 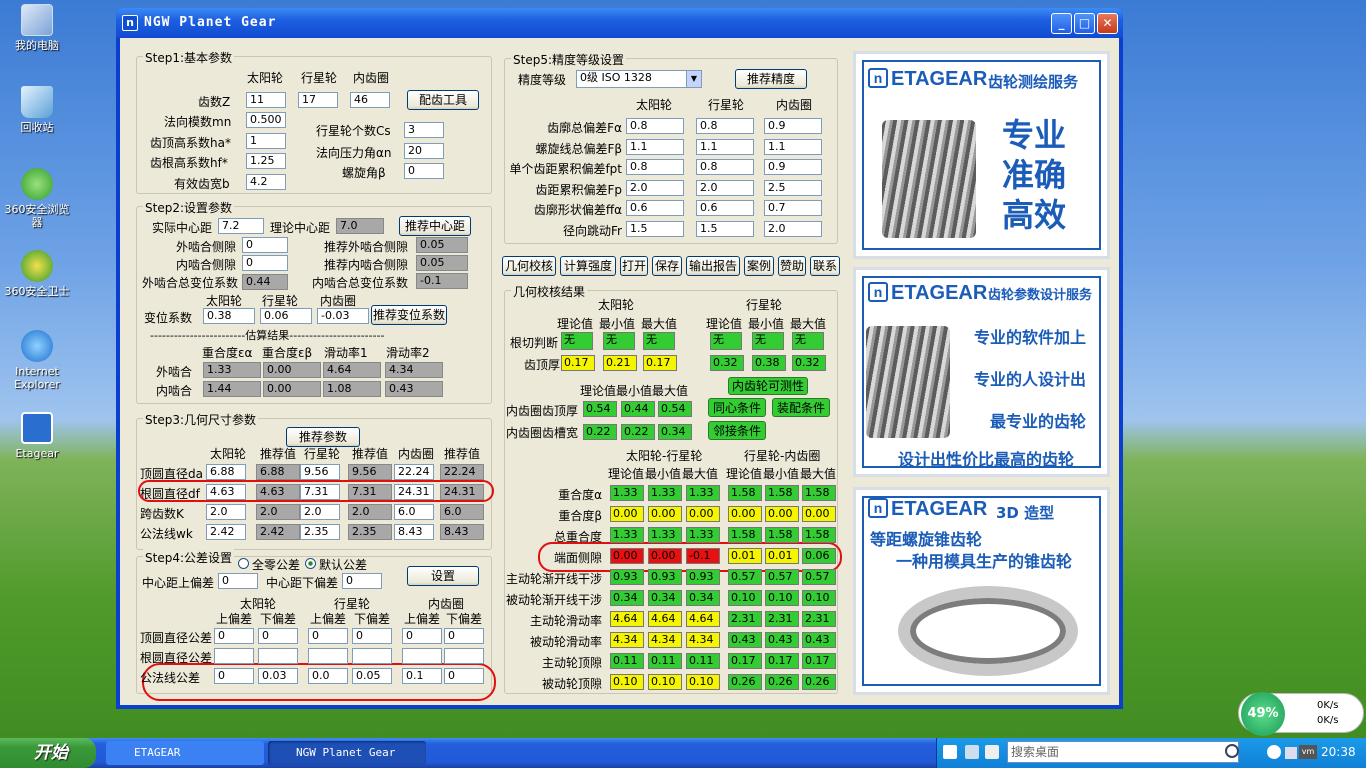 I want to click on dedendum-input: 1.25, so click(x=266, y=161).